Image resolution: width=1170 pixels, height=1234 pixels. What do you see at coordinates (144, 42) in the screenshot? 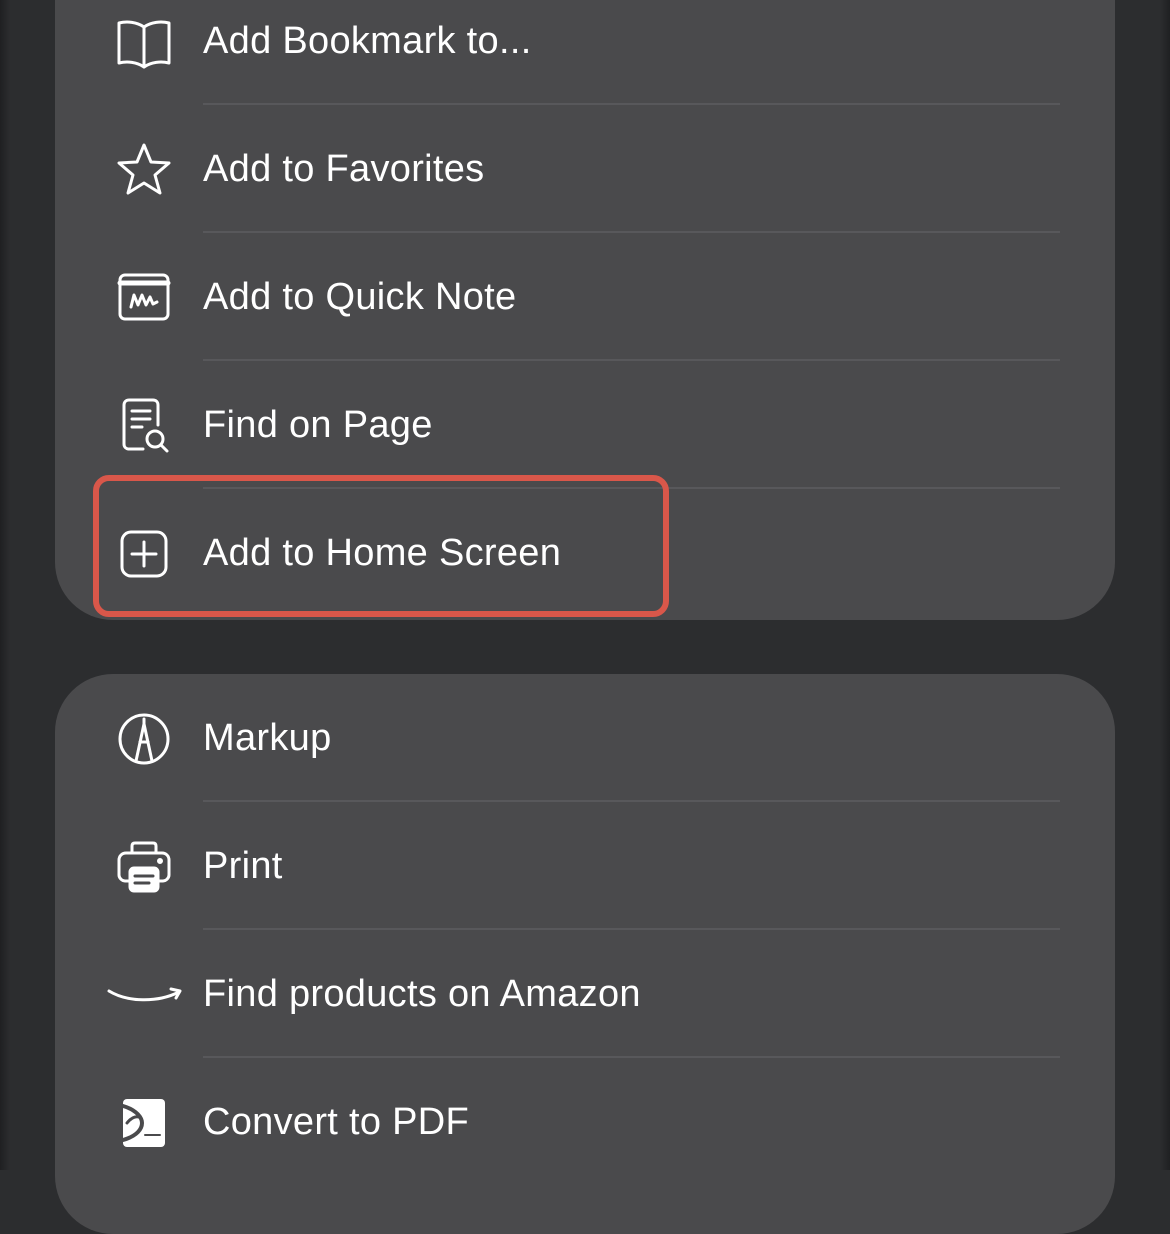
I see `book-icon` at bounding box center [144, 42].